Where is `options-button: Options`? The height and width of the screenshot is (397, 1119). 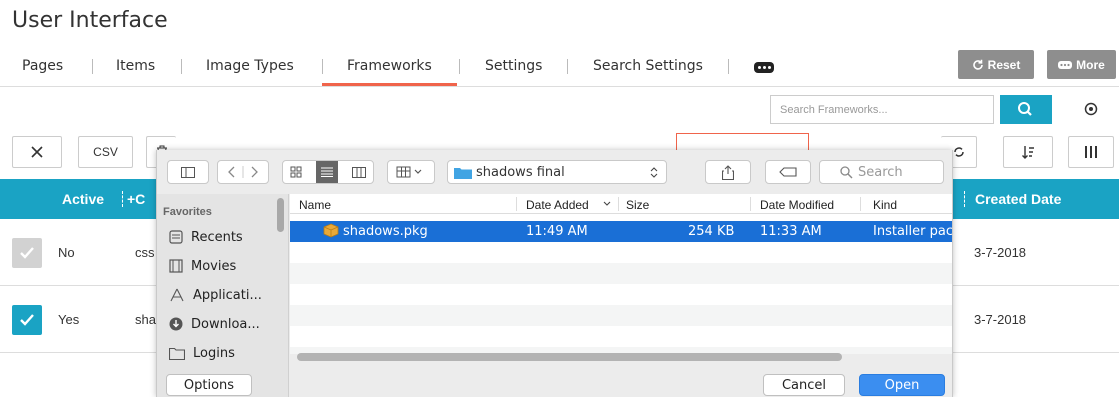 options-button: Options is located at coordinates (209, 385).